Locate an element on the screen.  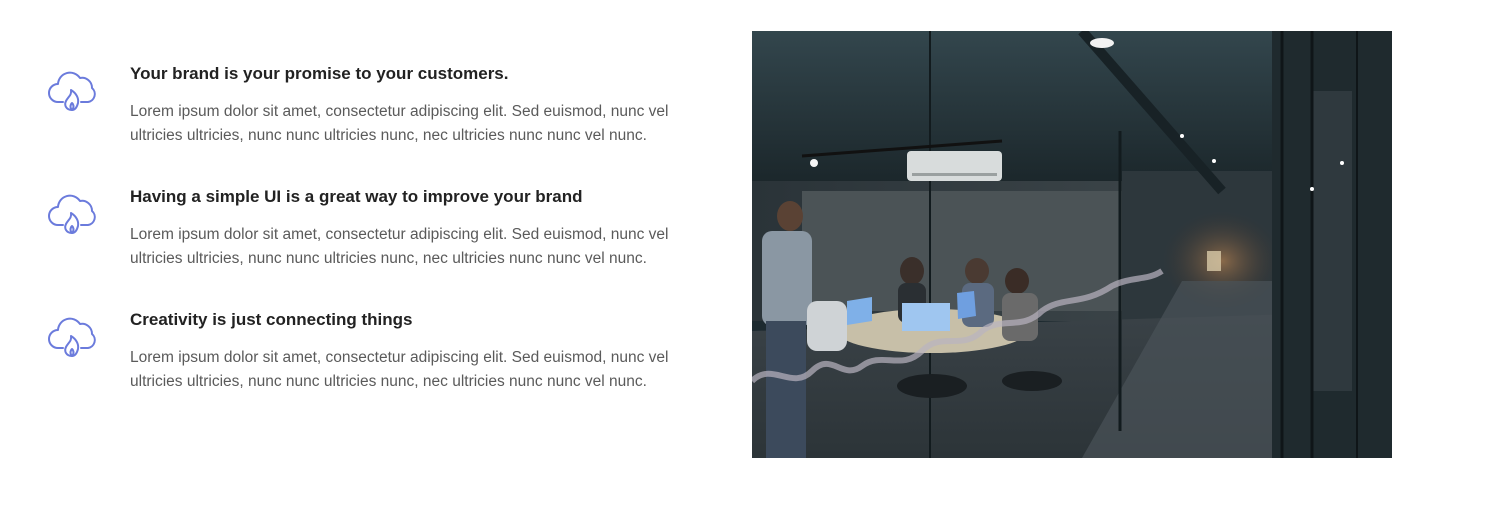
feature-title: Creativity is just connecting things is located at coordinates (271, 319).